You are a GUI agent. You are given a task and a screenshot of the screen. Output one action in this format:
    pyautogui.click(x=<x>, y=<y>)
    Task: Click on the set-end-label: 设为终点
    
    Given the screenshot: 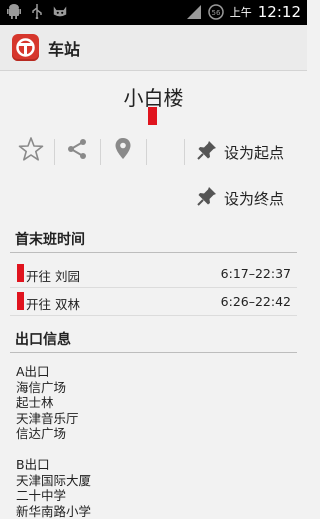 What is the action you would take?
    pyautogui.click(x=254, y=198)
    